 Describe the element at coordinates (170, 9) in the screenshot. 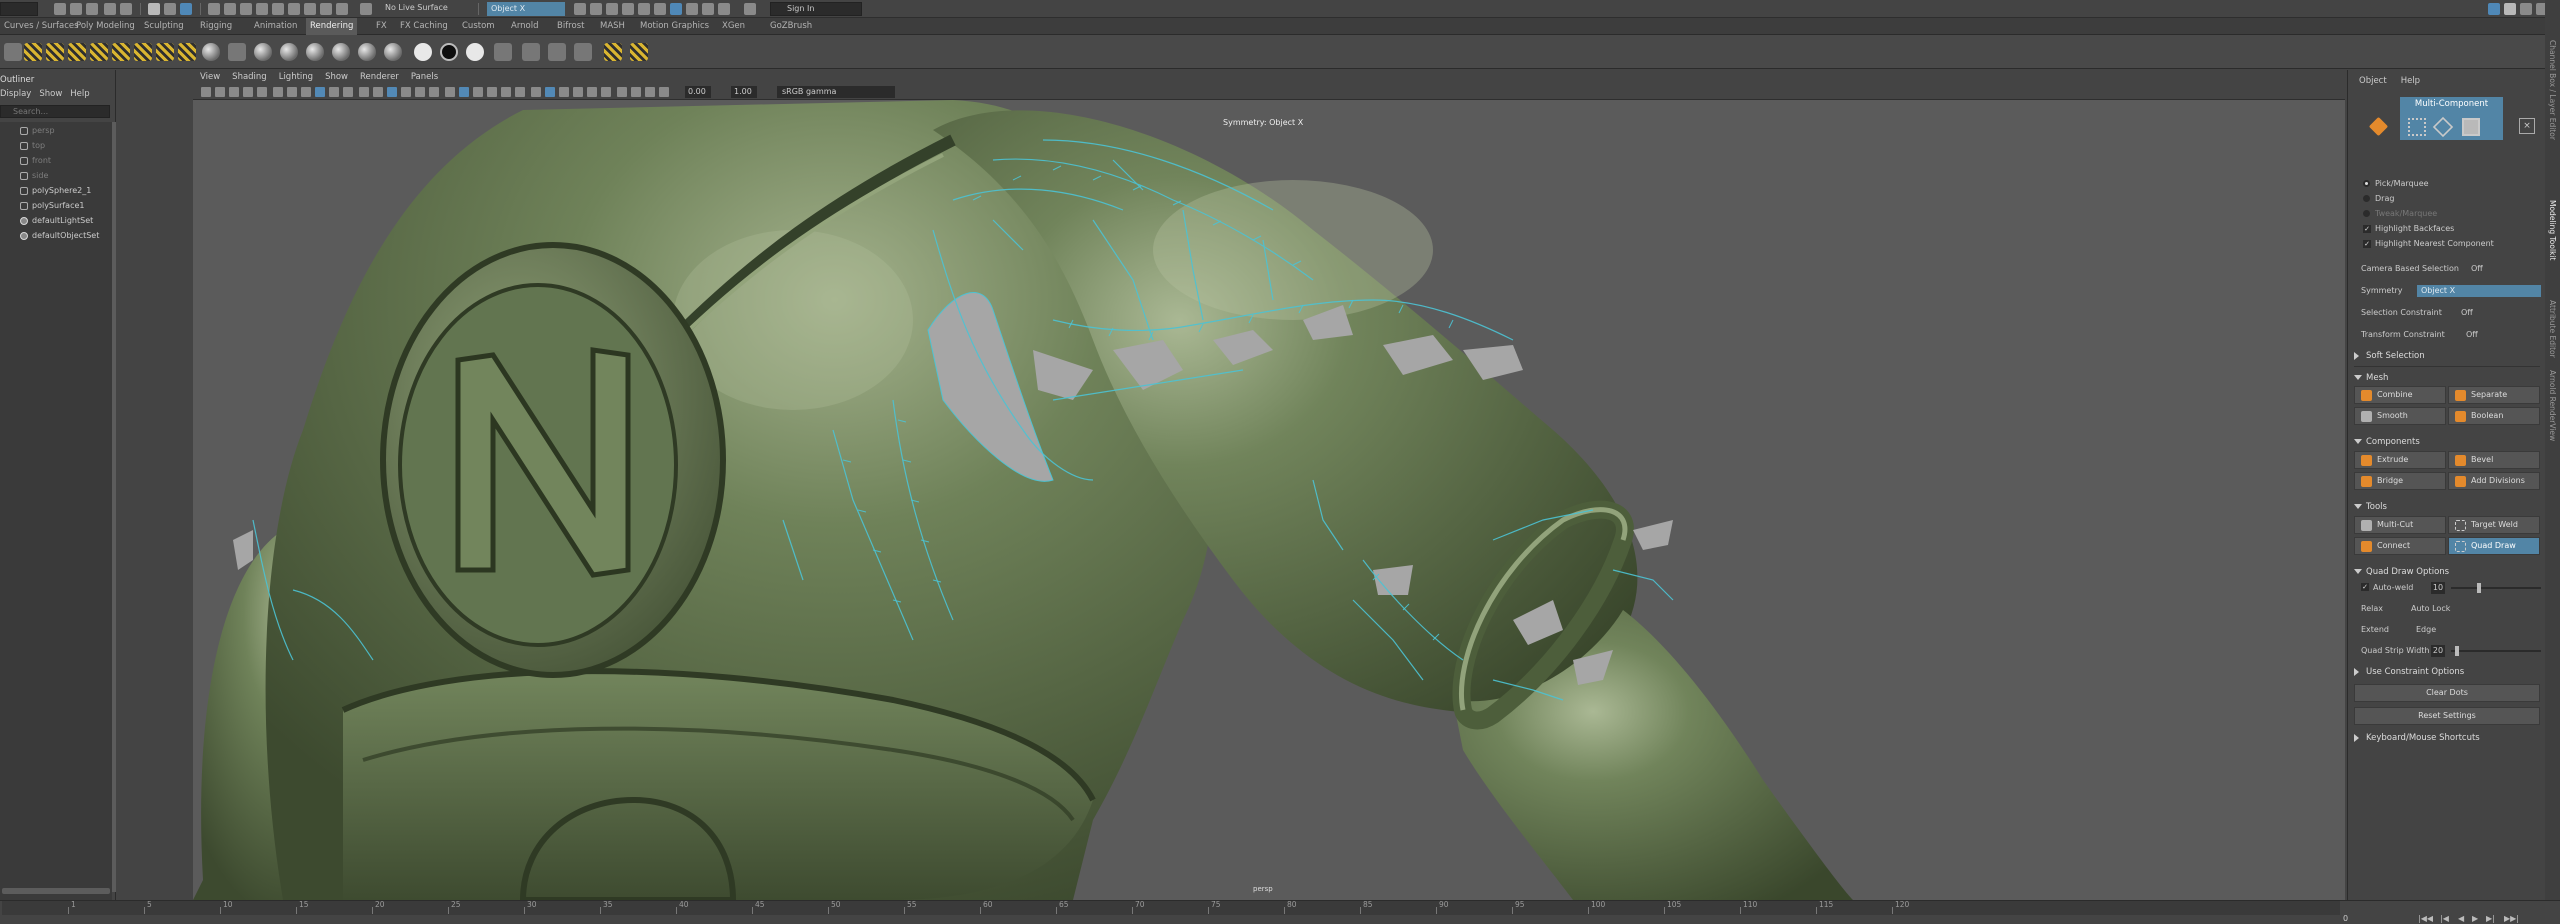

I see `select-by-object-icon` at that location.